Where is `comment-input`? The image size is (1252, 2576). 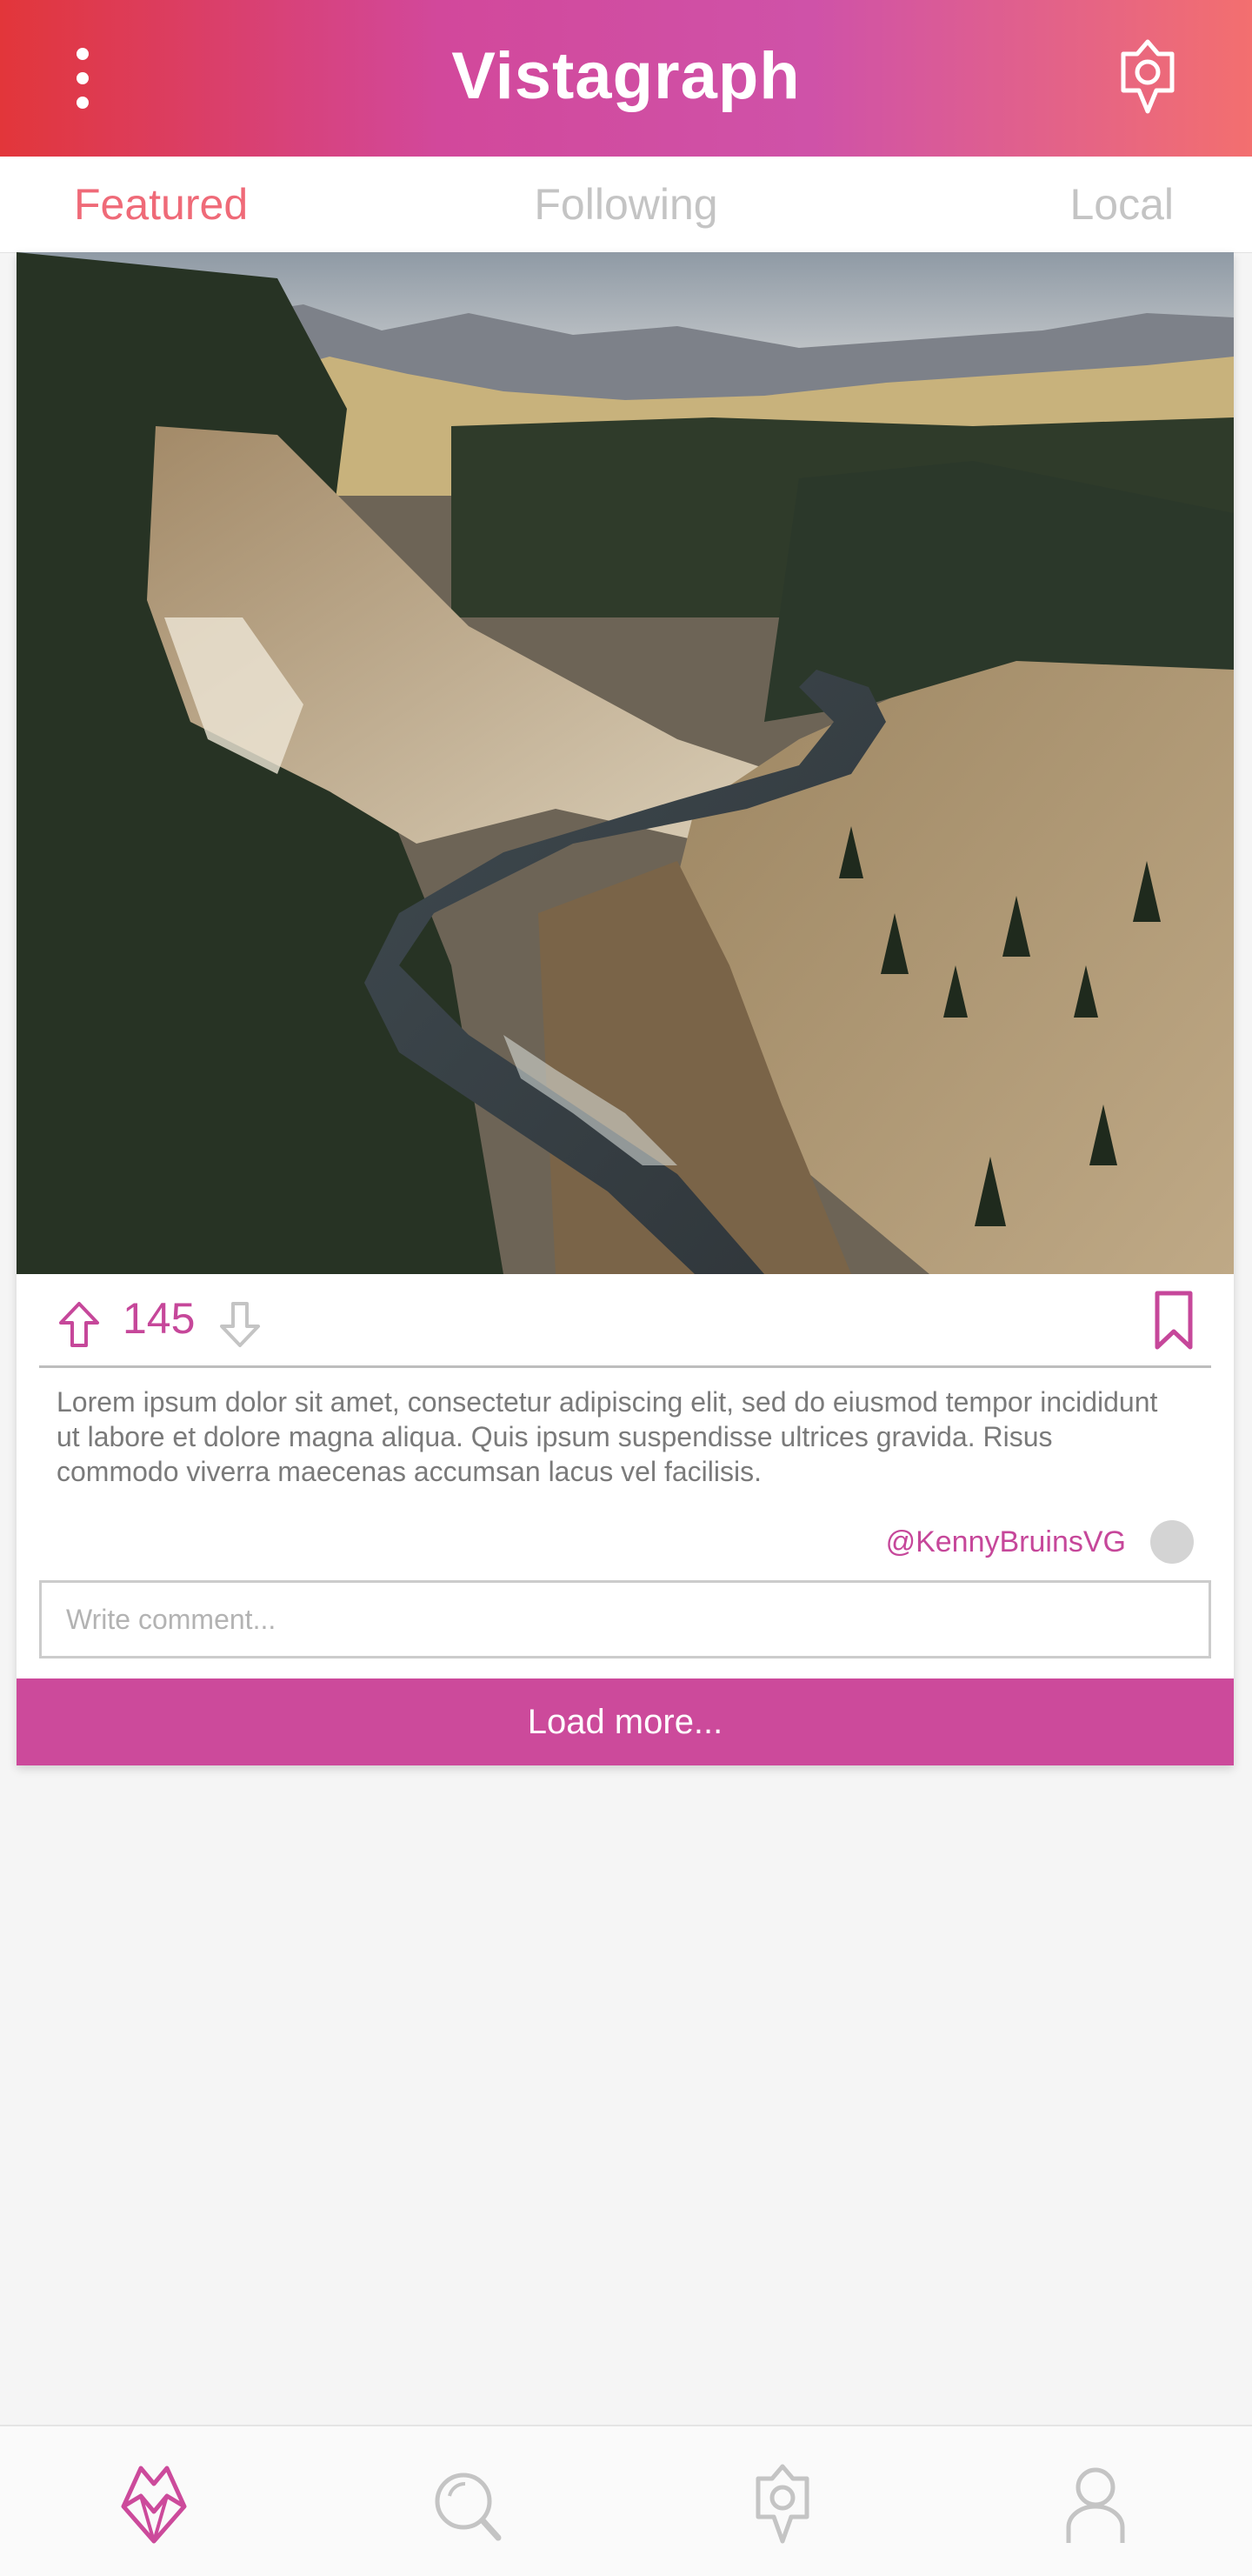 comment-input is located at coordinates (625, 1619).